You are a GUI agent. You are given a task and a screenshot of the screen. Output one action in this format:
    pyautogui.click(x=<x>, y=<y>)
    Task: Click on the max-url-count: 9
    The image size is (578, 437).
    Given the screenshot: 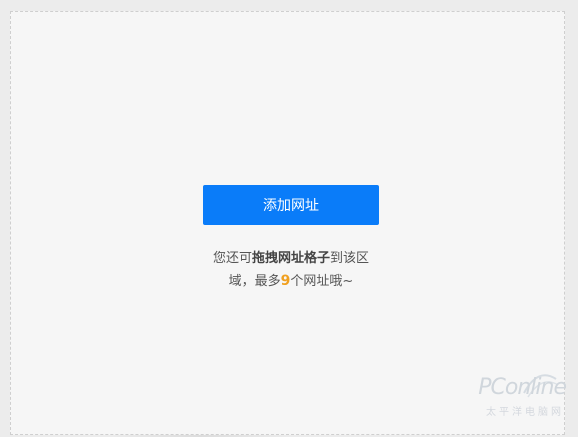 What is the action you would take?
    pyautogui.click(x=285, y=281)
    